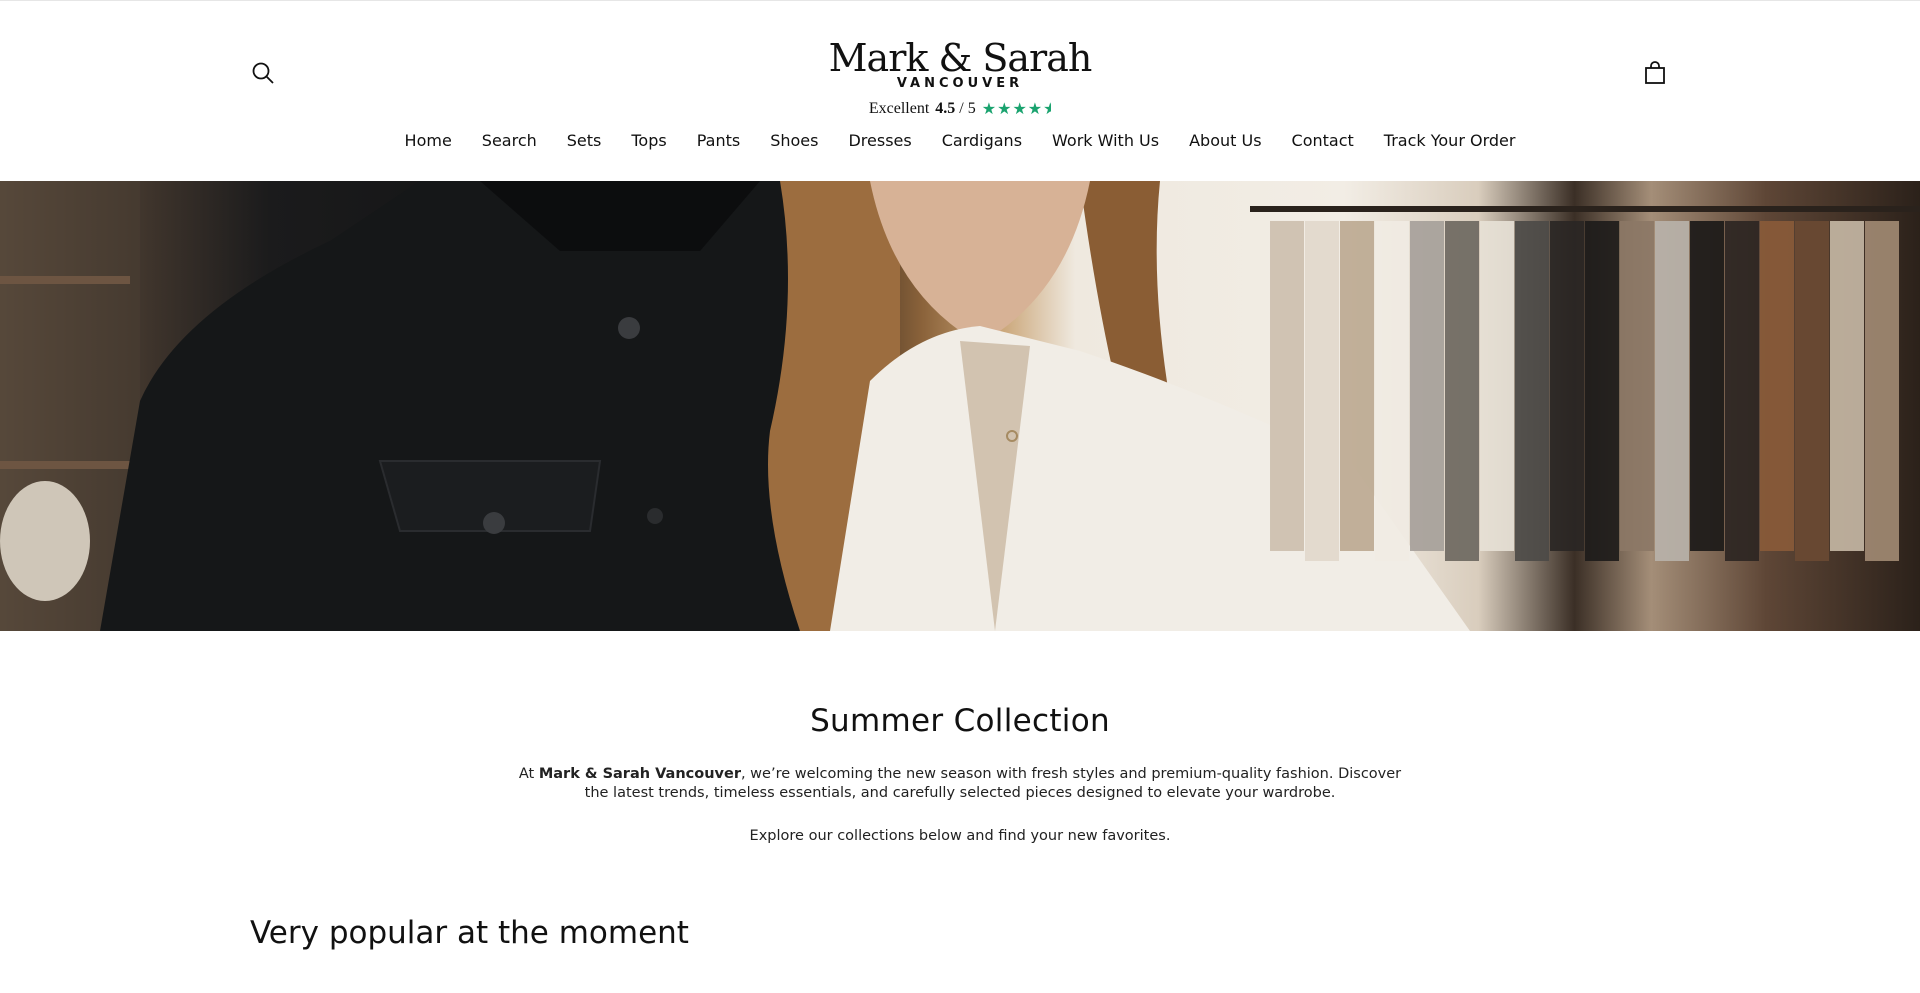 The image size is (1920, 993). What do you see at coordinates (1450, 140) in the screenshot?
I see `nav-item-track-order: Track Your Order` at bounding box center [1450, 140].